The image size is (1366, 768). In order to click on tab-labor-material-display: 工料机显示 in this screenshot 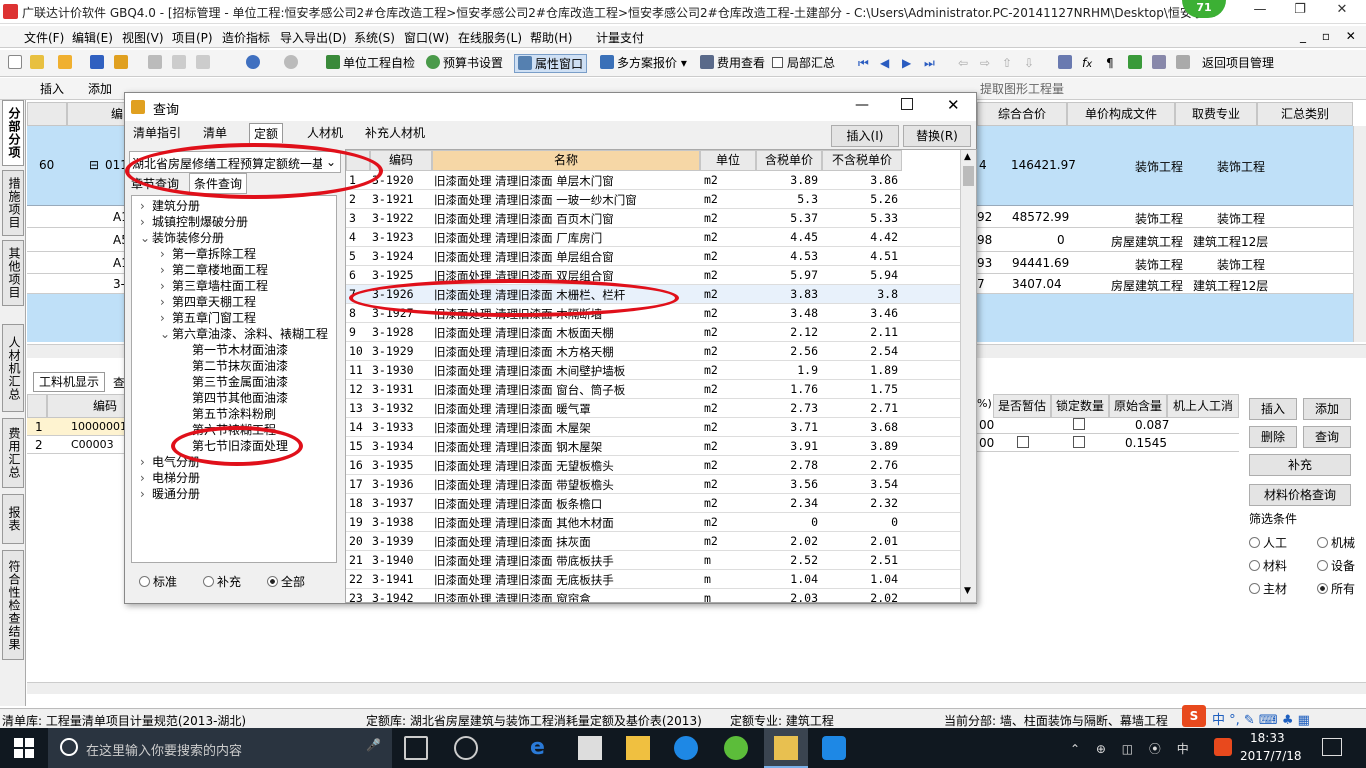, I will do `click(69, 382)`.